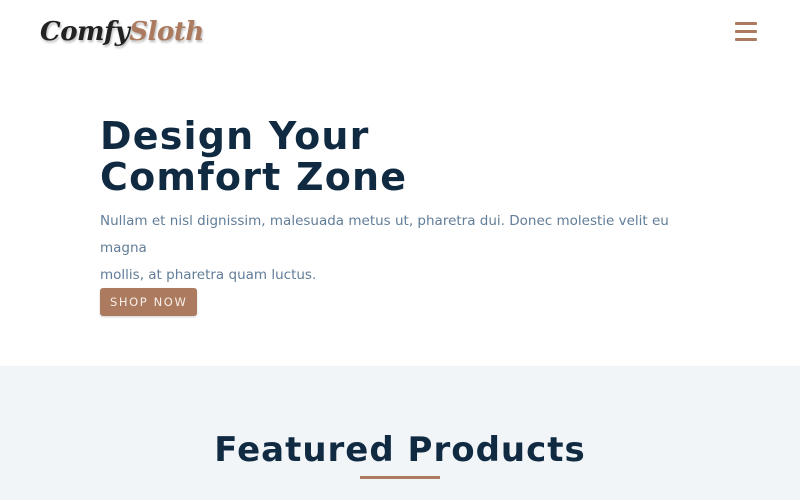 The width and height of the screenshot is (800, 500). What do you see at coordinates (235, 136) in the screenshot?
I see `hero-title-line-1: Design Your` at bounding box center [235, 136].